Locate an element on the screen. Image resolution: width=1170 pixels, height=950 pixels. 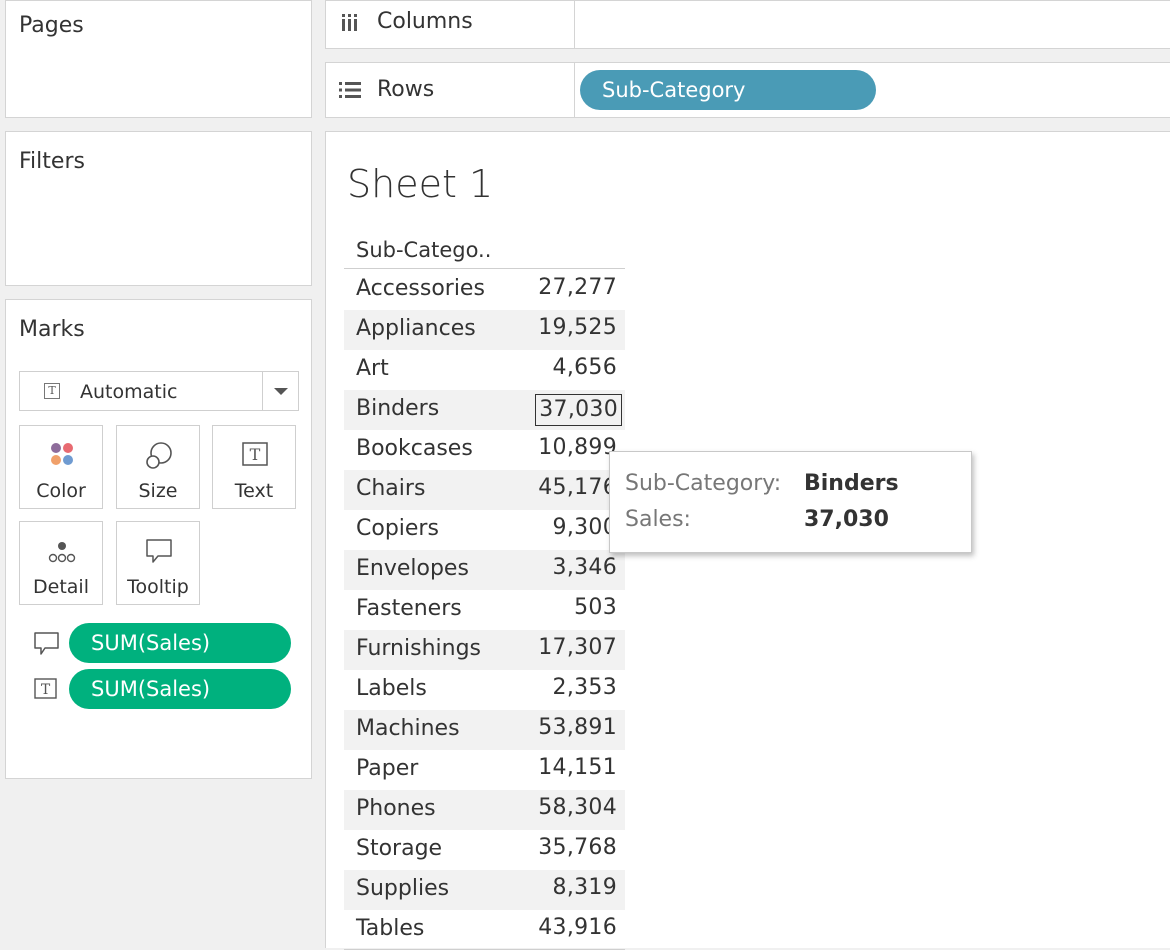
pages-card: Pages is located at coordinates (158, 59).